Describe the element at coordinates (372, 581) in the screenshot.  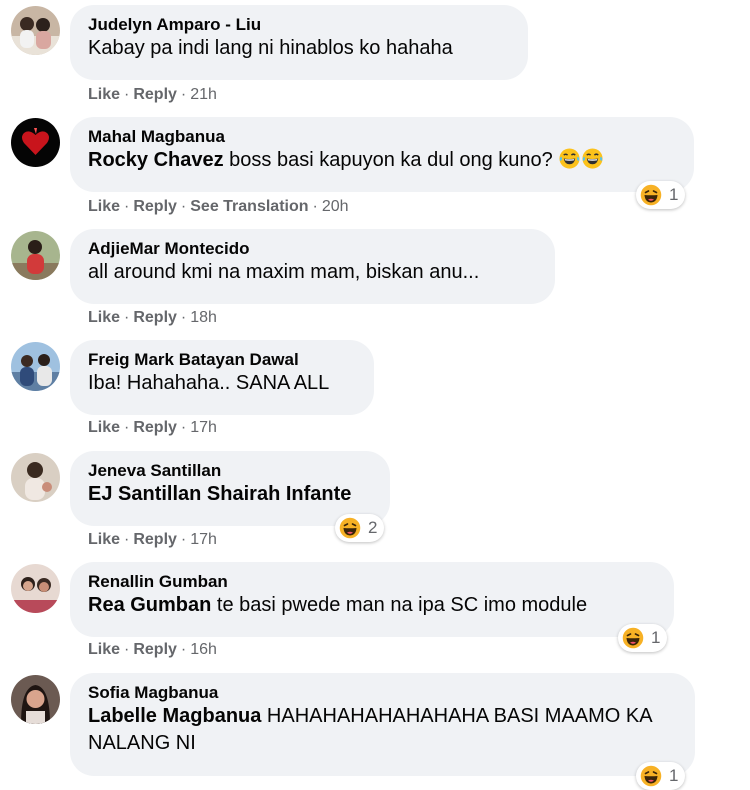
I see `comment-author: Renallin Gumban` at that location.